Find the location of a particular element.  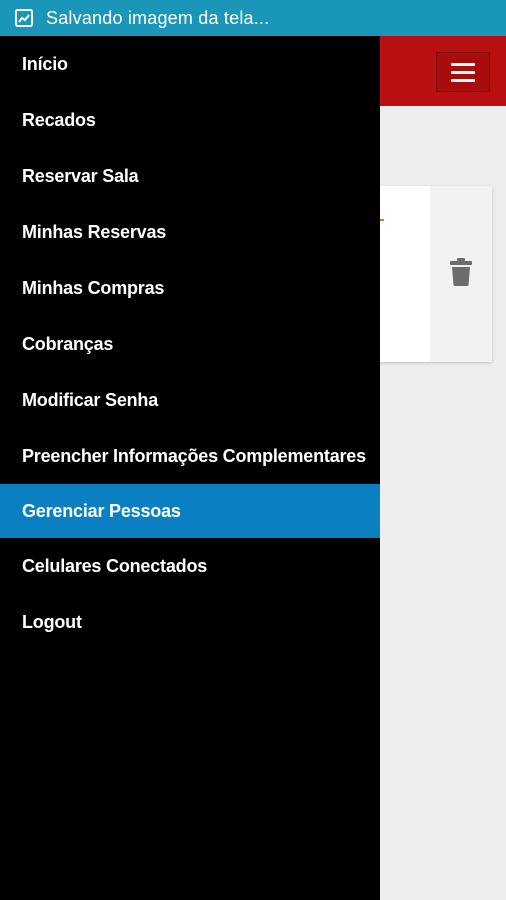

menu-item-reservar-sala: Reservar Sala is located at coordinates (190, 176).